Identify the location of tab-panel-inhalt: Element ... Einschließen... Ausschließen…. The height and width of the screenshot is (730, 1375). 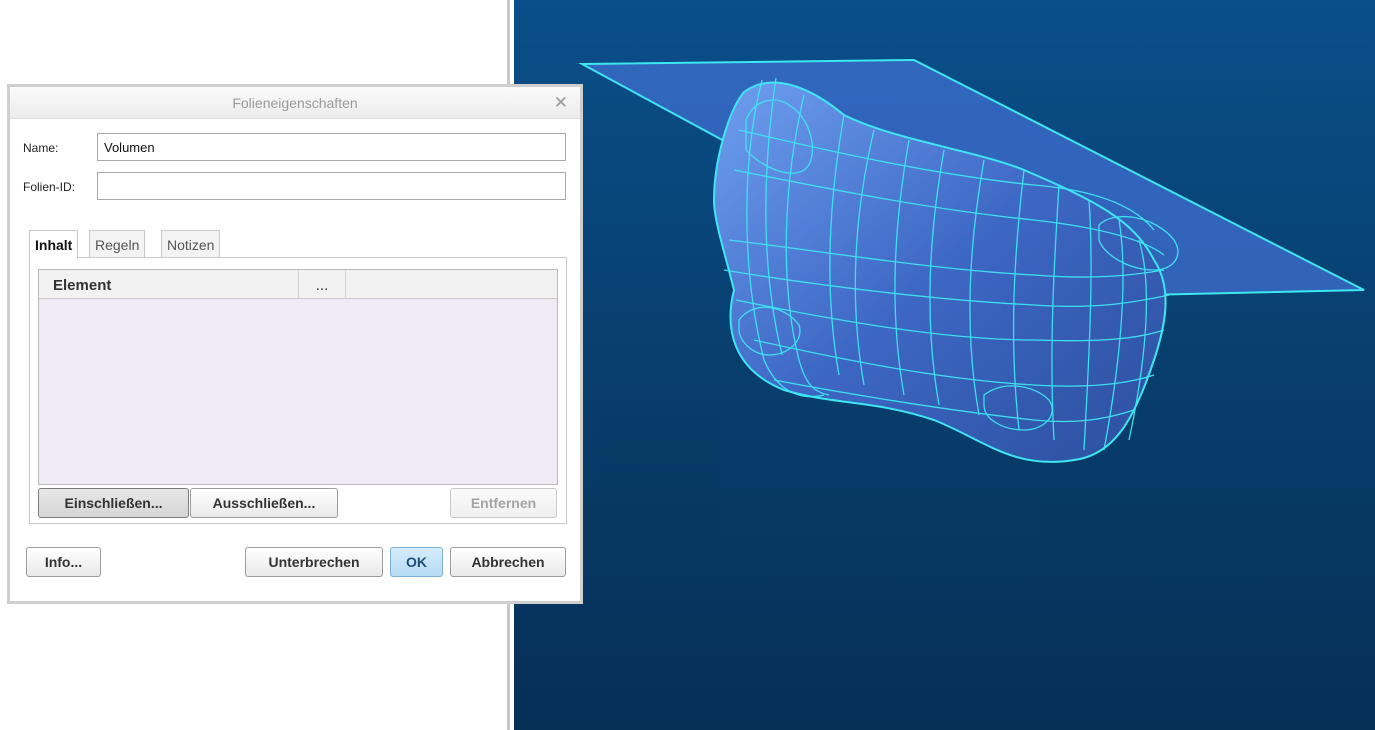
(298, 390).